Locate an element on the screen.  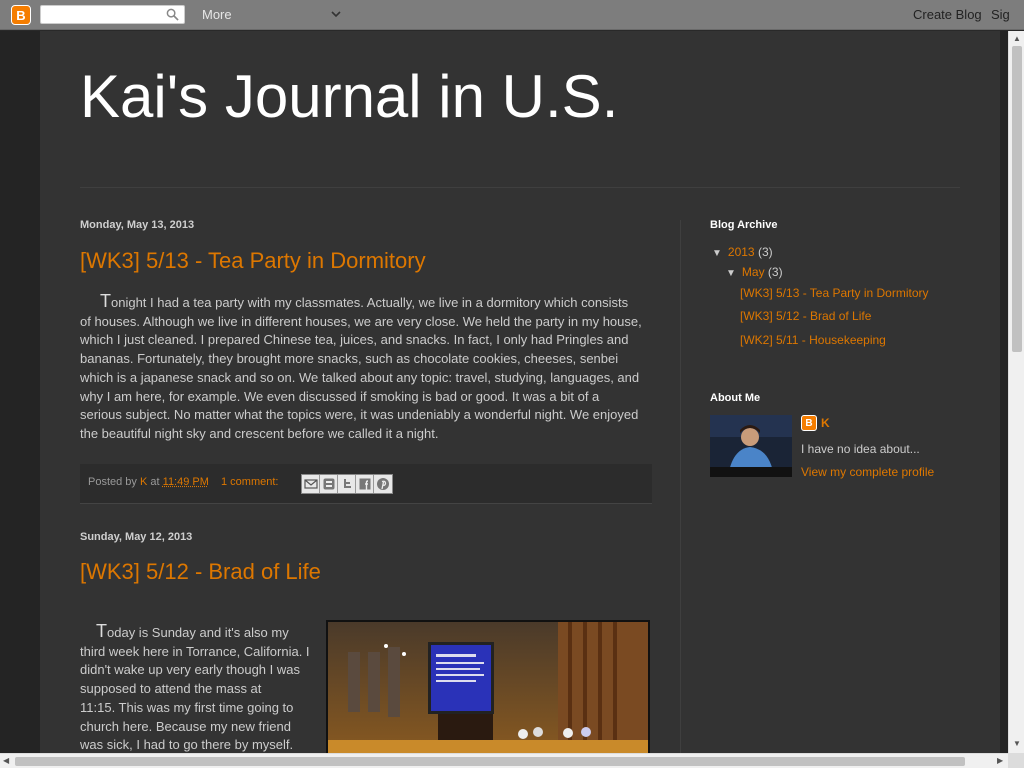
scroll-left-icon: ◀ is located at coordinates (6, 760).